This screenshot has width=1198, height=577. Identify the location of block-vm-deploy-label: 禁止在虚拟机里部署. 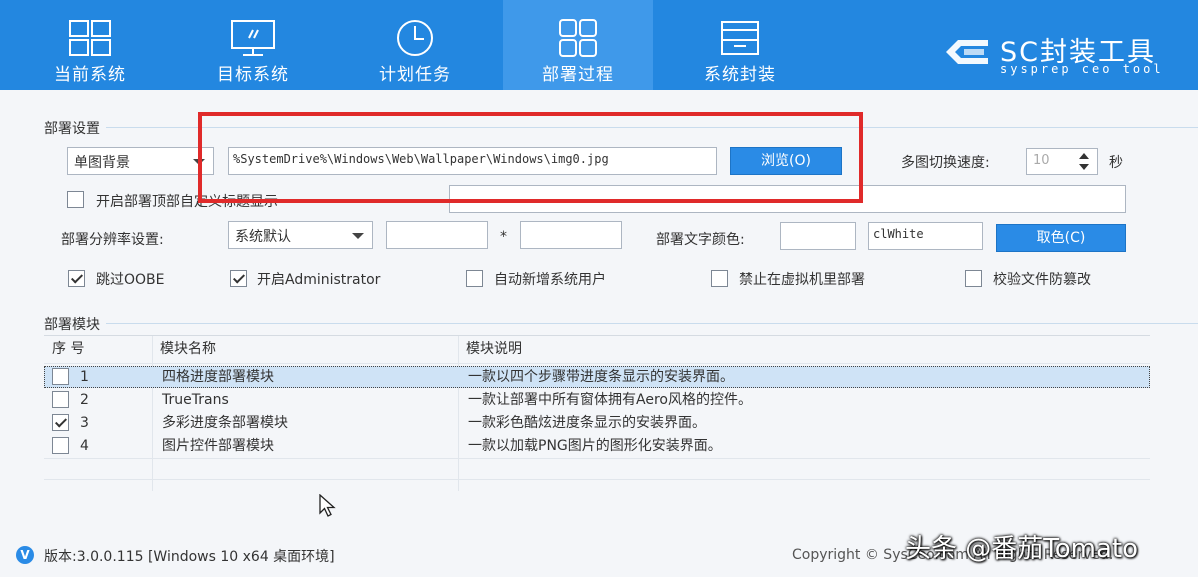
(802, 280).